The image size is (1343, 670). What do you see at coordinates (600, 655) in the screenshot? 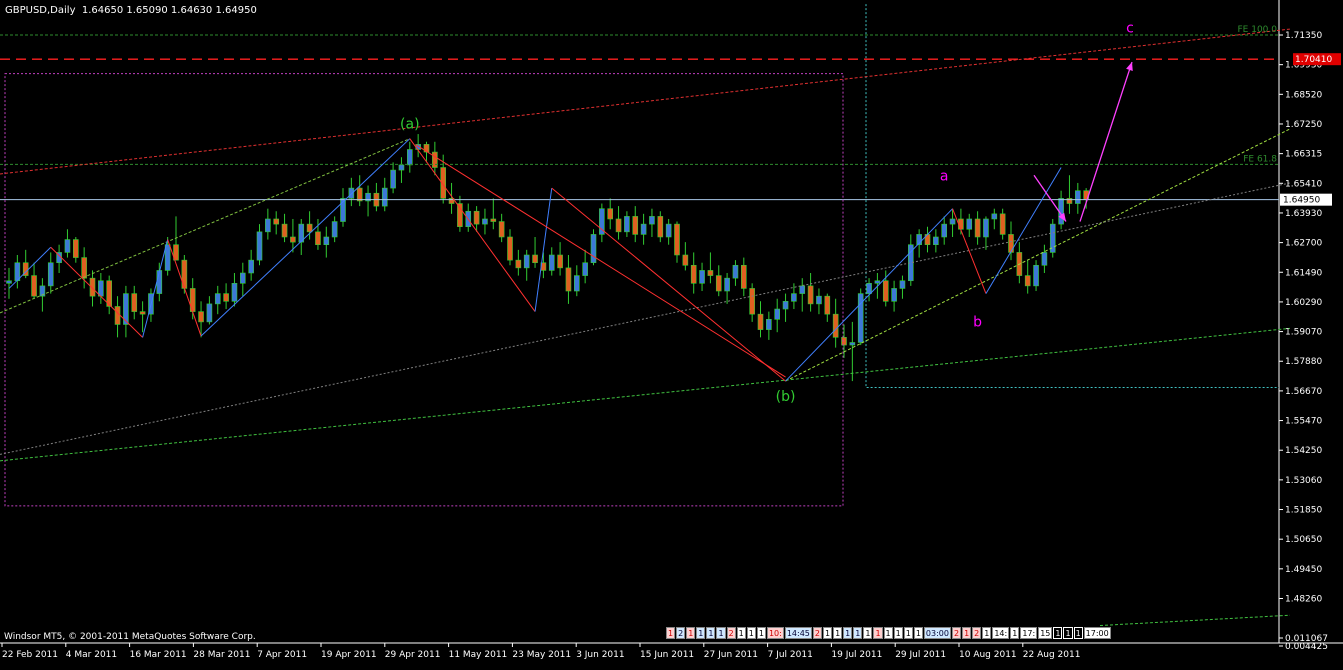
I see `x-tick-label: 3 Jun 2011` at bounding box center [600, 655].